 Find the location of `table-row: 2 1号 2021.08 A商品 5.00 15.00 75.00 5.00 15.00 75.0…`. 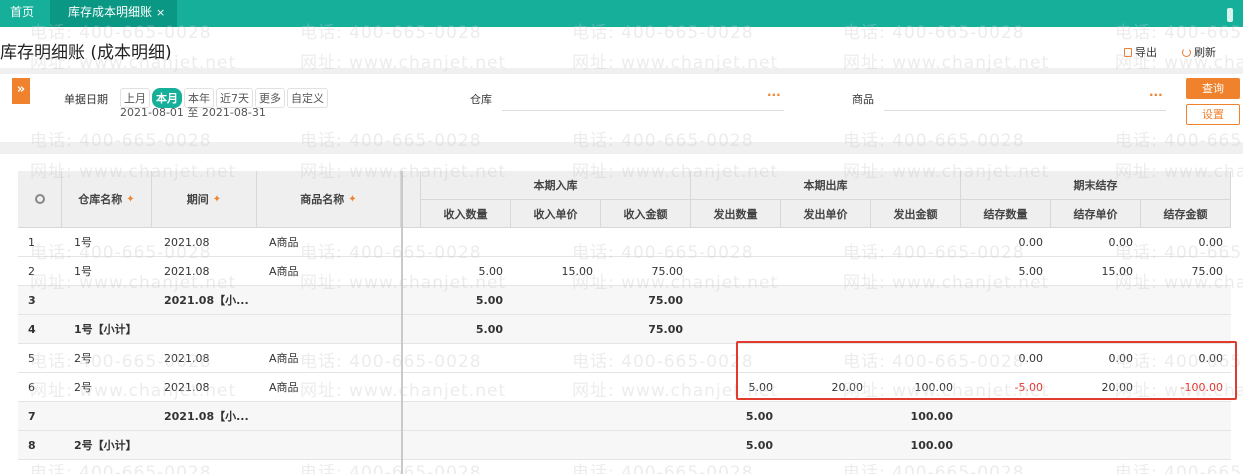

table-row: 2 1号 2021.08 A商品 5.00 15.00 75.00 5.00 15.00 75.0… is located at coordinates (624, 271).